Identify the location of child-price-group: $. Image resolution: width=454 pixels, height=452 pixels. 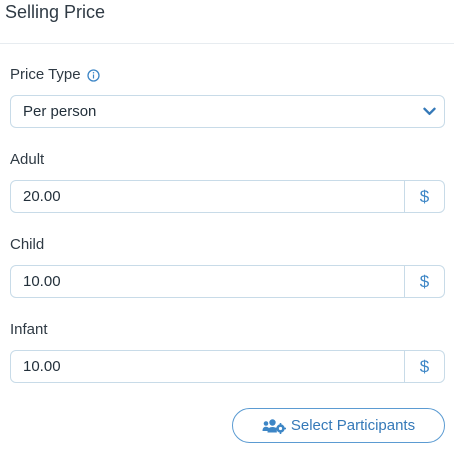
(227, 281).